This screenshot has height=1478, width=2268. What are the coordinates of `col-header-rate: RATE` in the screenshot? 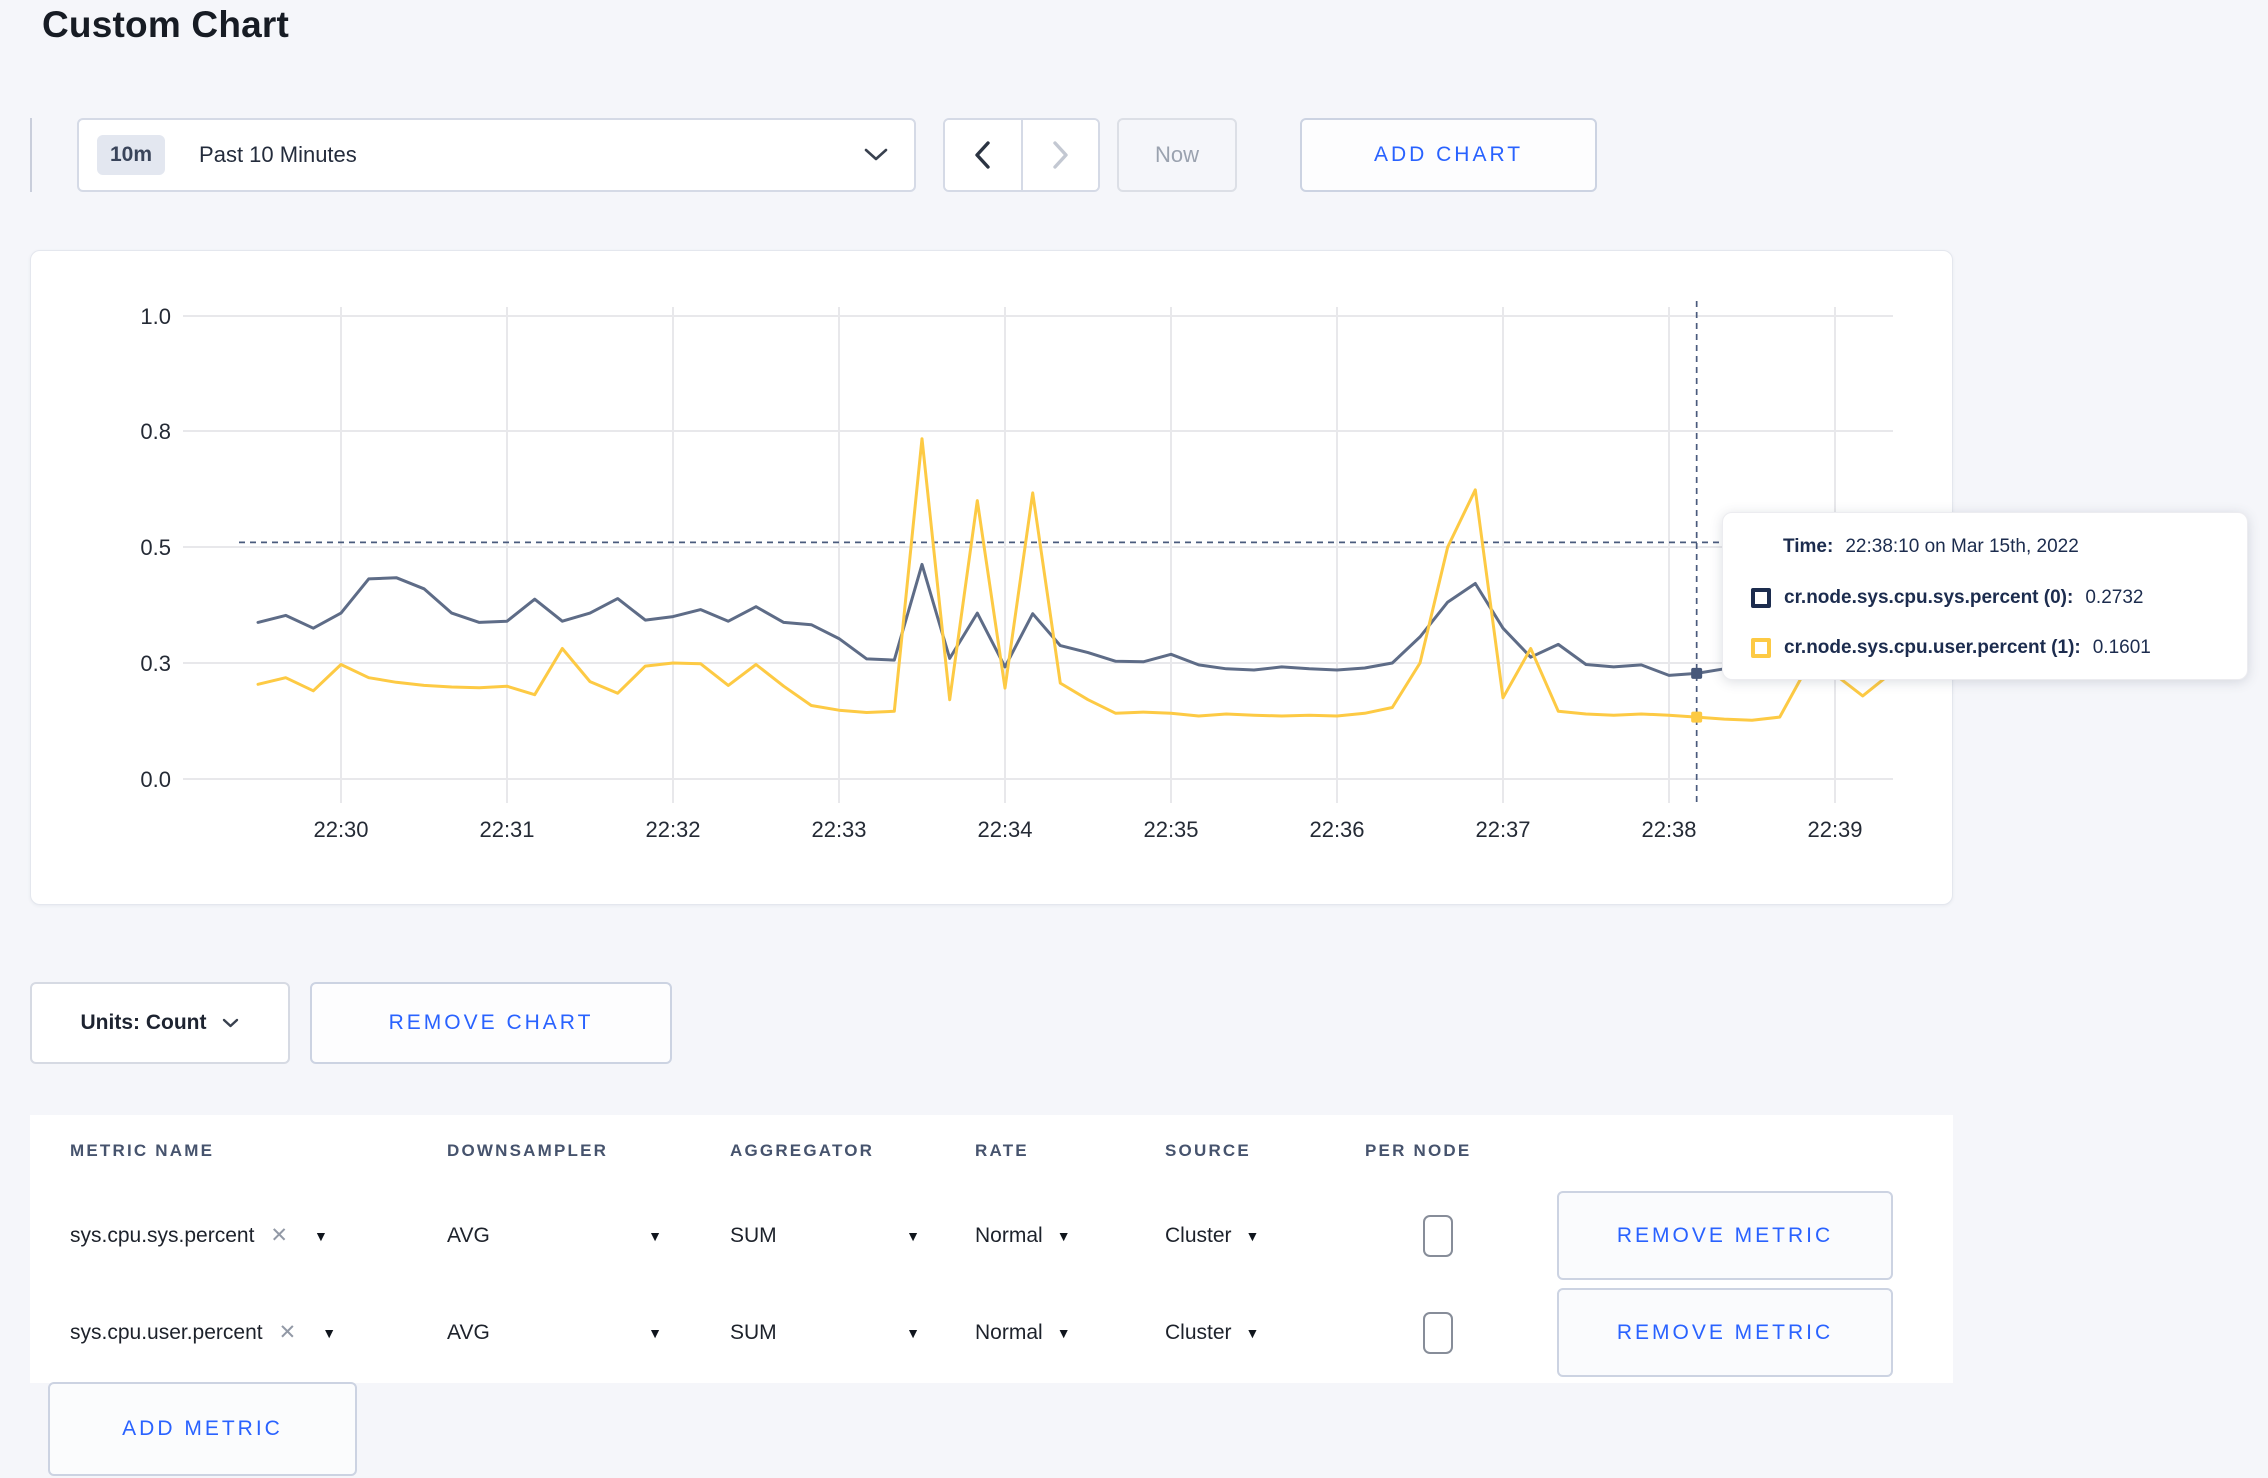 It's located at (1002, 1150).